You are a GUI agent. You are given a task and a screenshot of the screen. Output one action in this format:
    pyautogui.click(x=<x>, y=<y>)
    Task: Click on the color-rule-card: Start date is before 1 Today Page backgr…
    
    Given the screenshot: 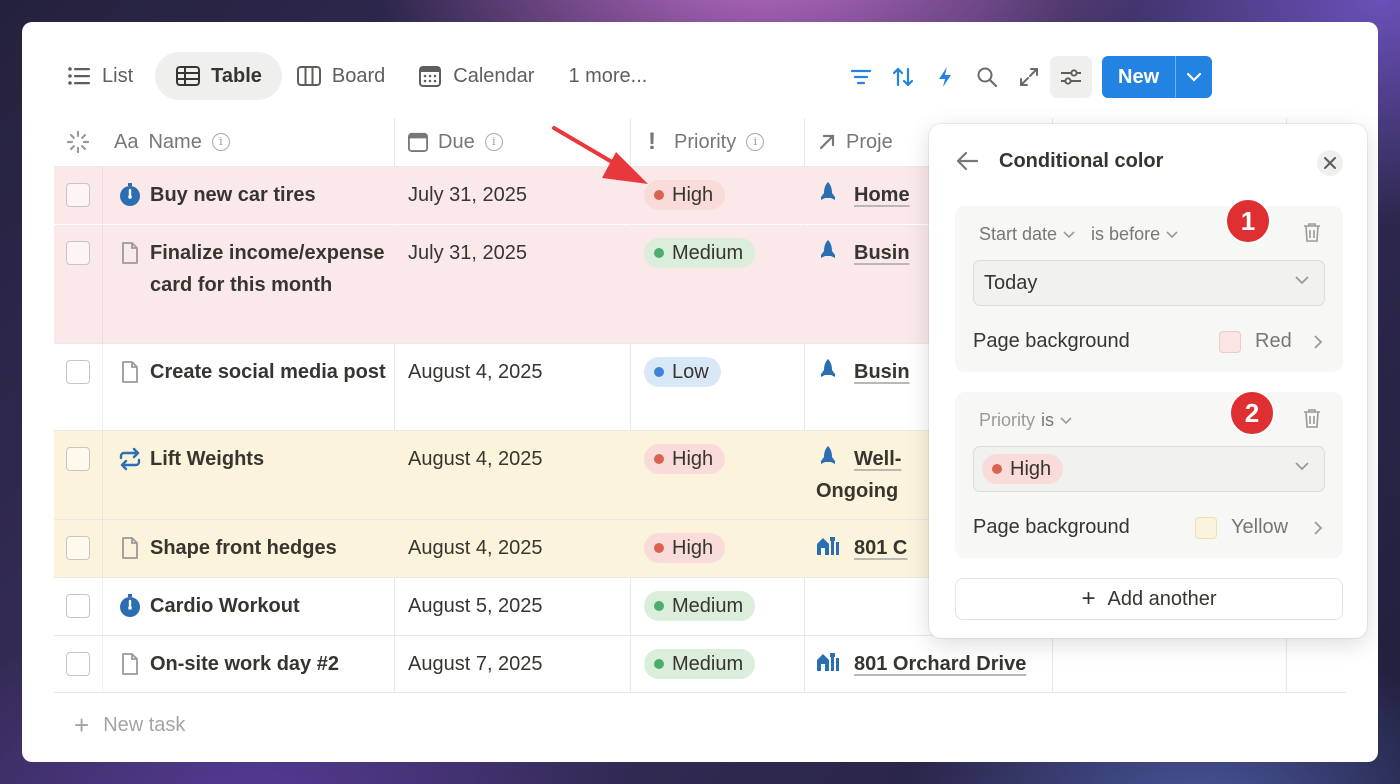 What is the action you would take?
    pyautogui.click(x=1149, y=285)
    